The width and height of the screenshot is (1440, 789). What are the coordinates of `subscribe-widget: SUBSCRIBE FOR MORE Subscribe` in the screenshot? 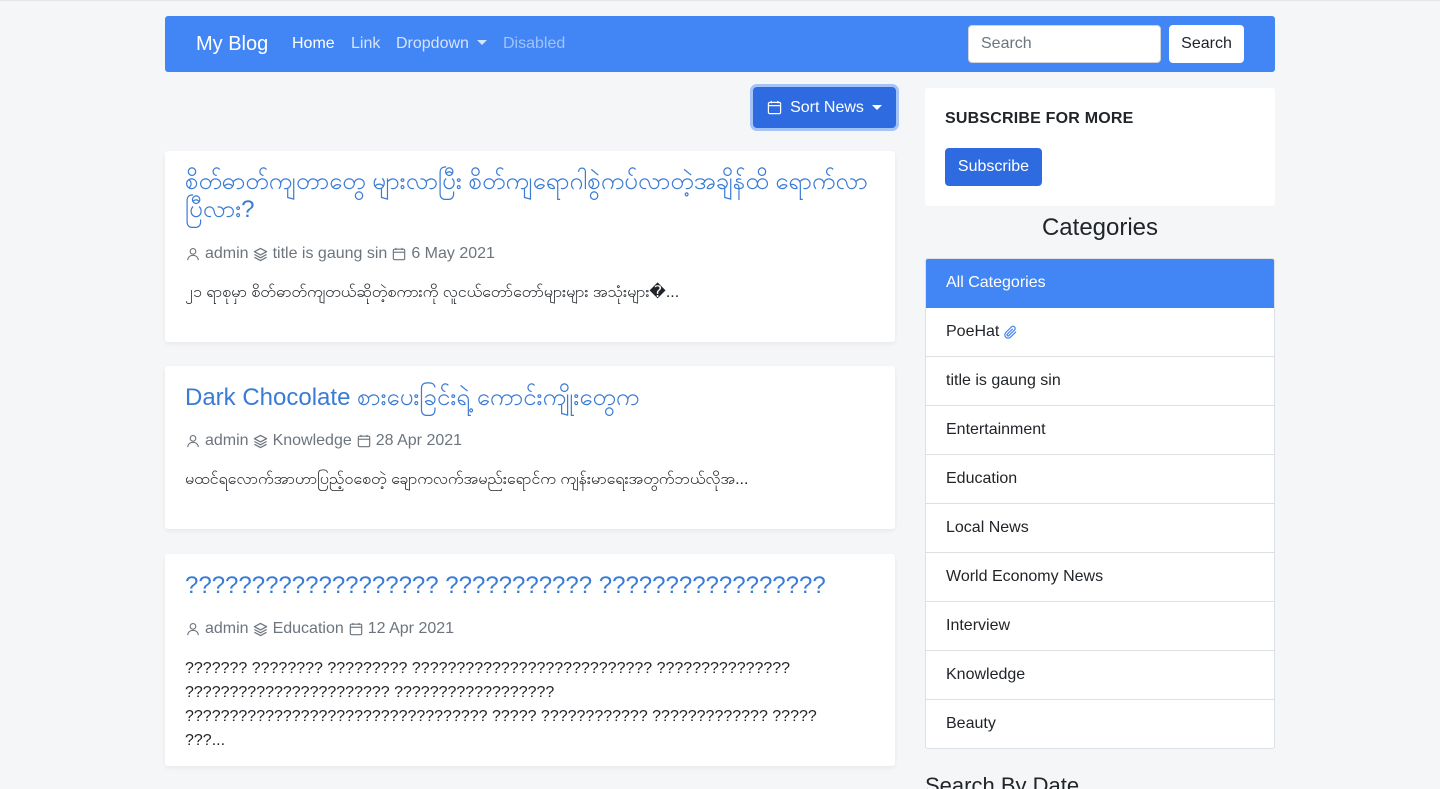 It's located at (1100, 147).